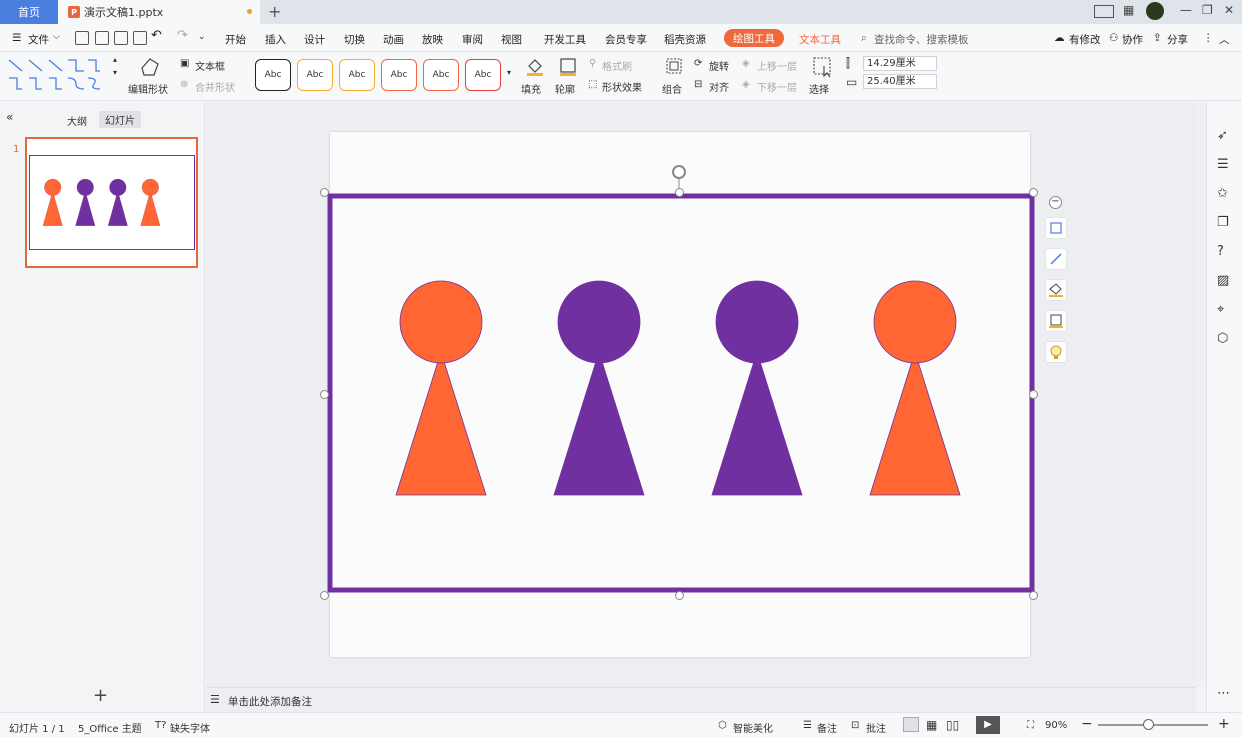  Describe the element at coordinates (1055, 202) in the screenshot. I see `collapse-float-icon: −` at that location.